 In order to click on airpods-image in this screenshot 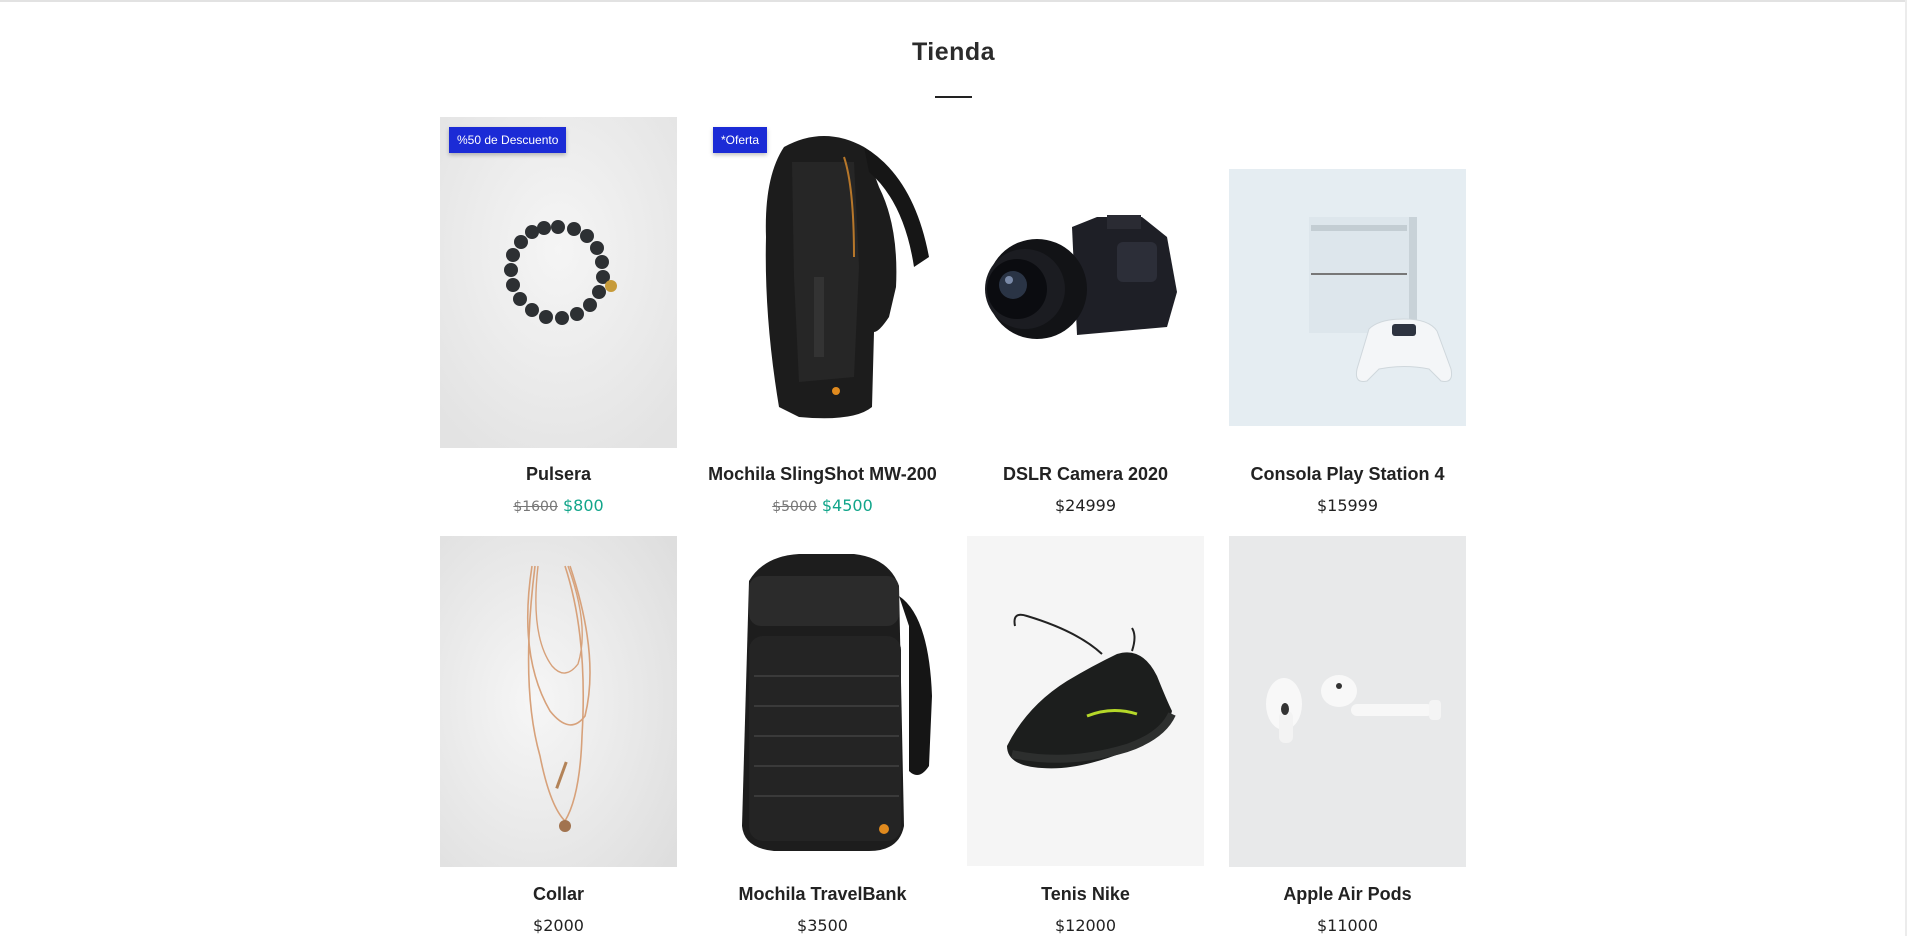, I will do `click(1347, 701)`.